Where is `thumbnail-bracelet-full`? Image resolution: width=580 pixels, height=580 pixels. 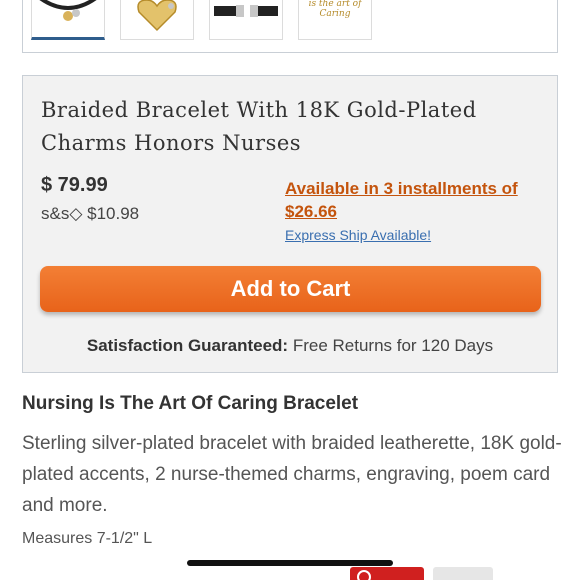
thumbnail-bracelet-full is located at coordinates (68, 20).